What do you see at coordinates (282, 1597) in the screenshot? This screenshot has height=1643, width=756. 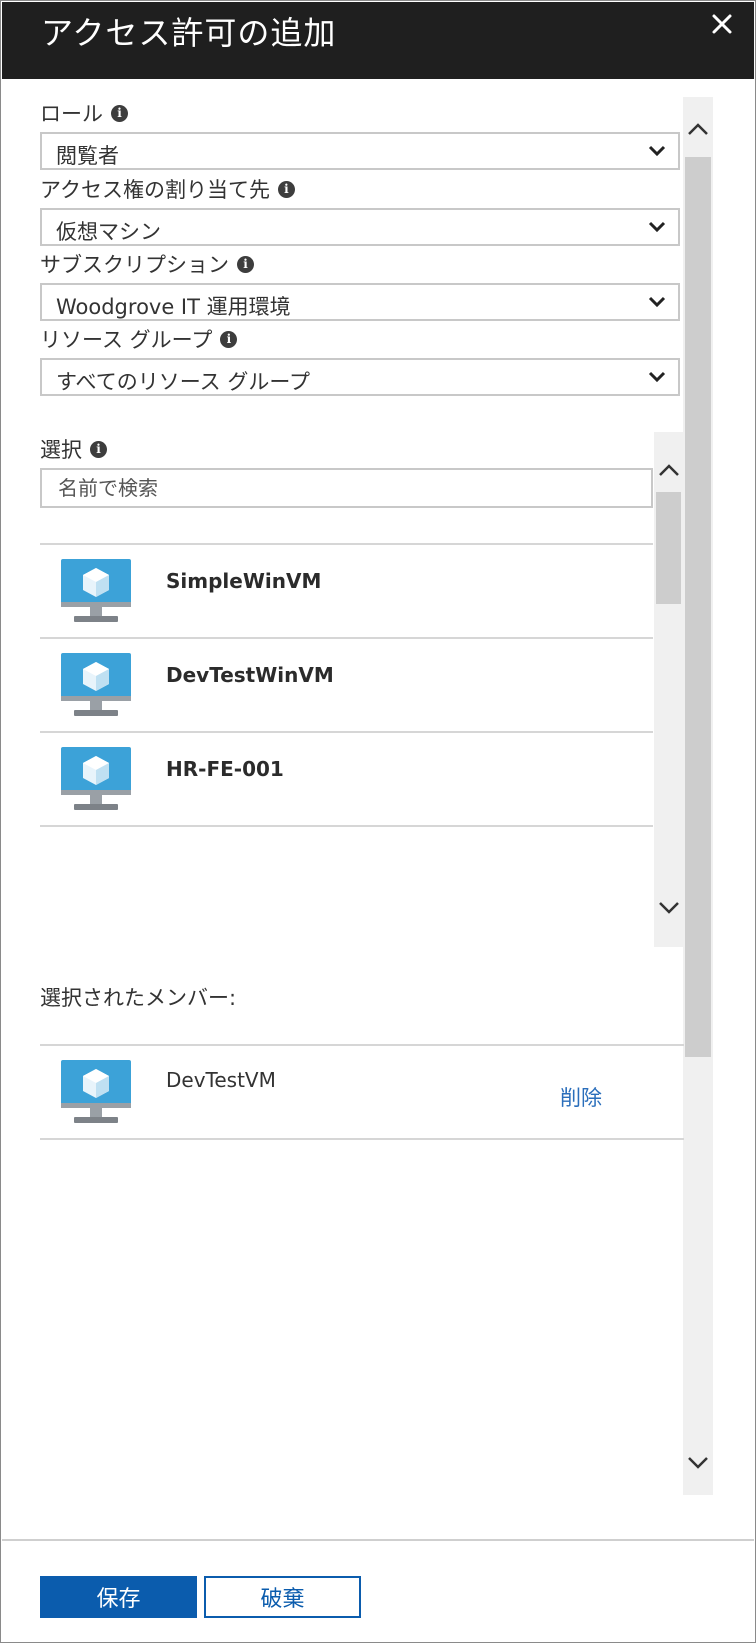 I see `discard-button: 破棄` at bounding box center [282, 1597].